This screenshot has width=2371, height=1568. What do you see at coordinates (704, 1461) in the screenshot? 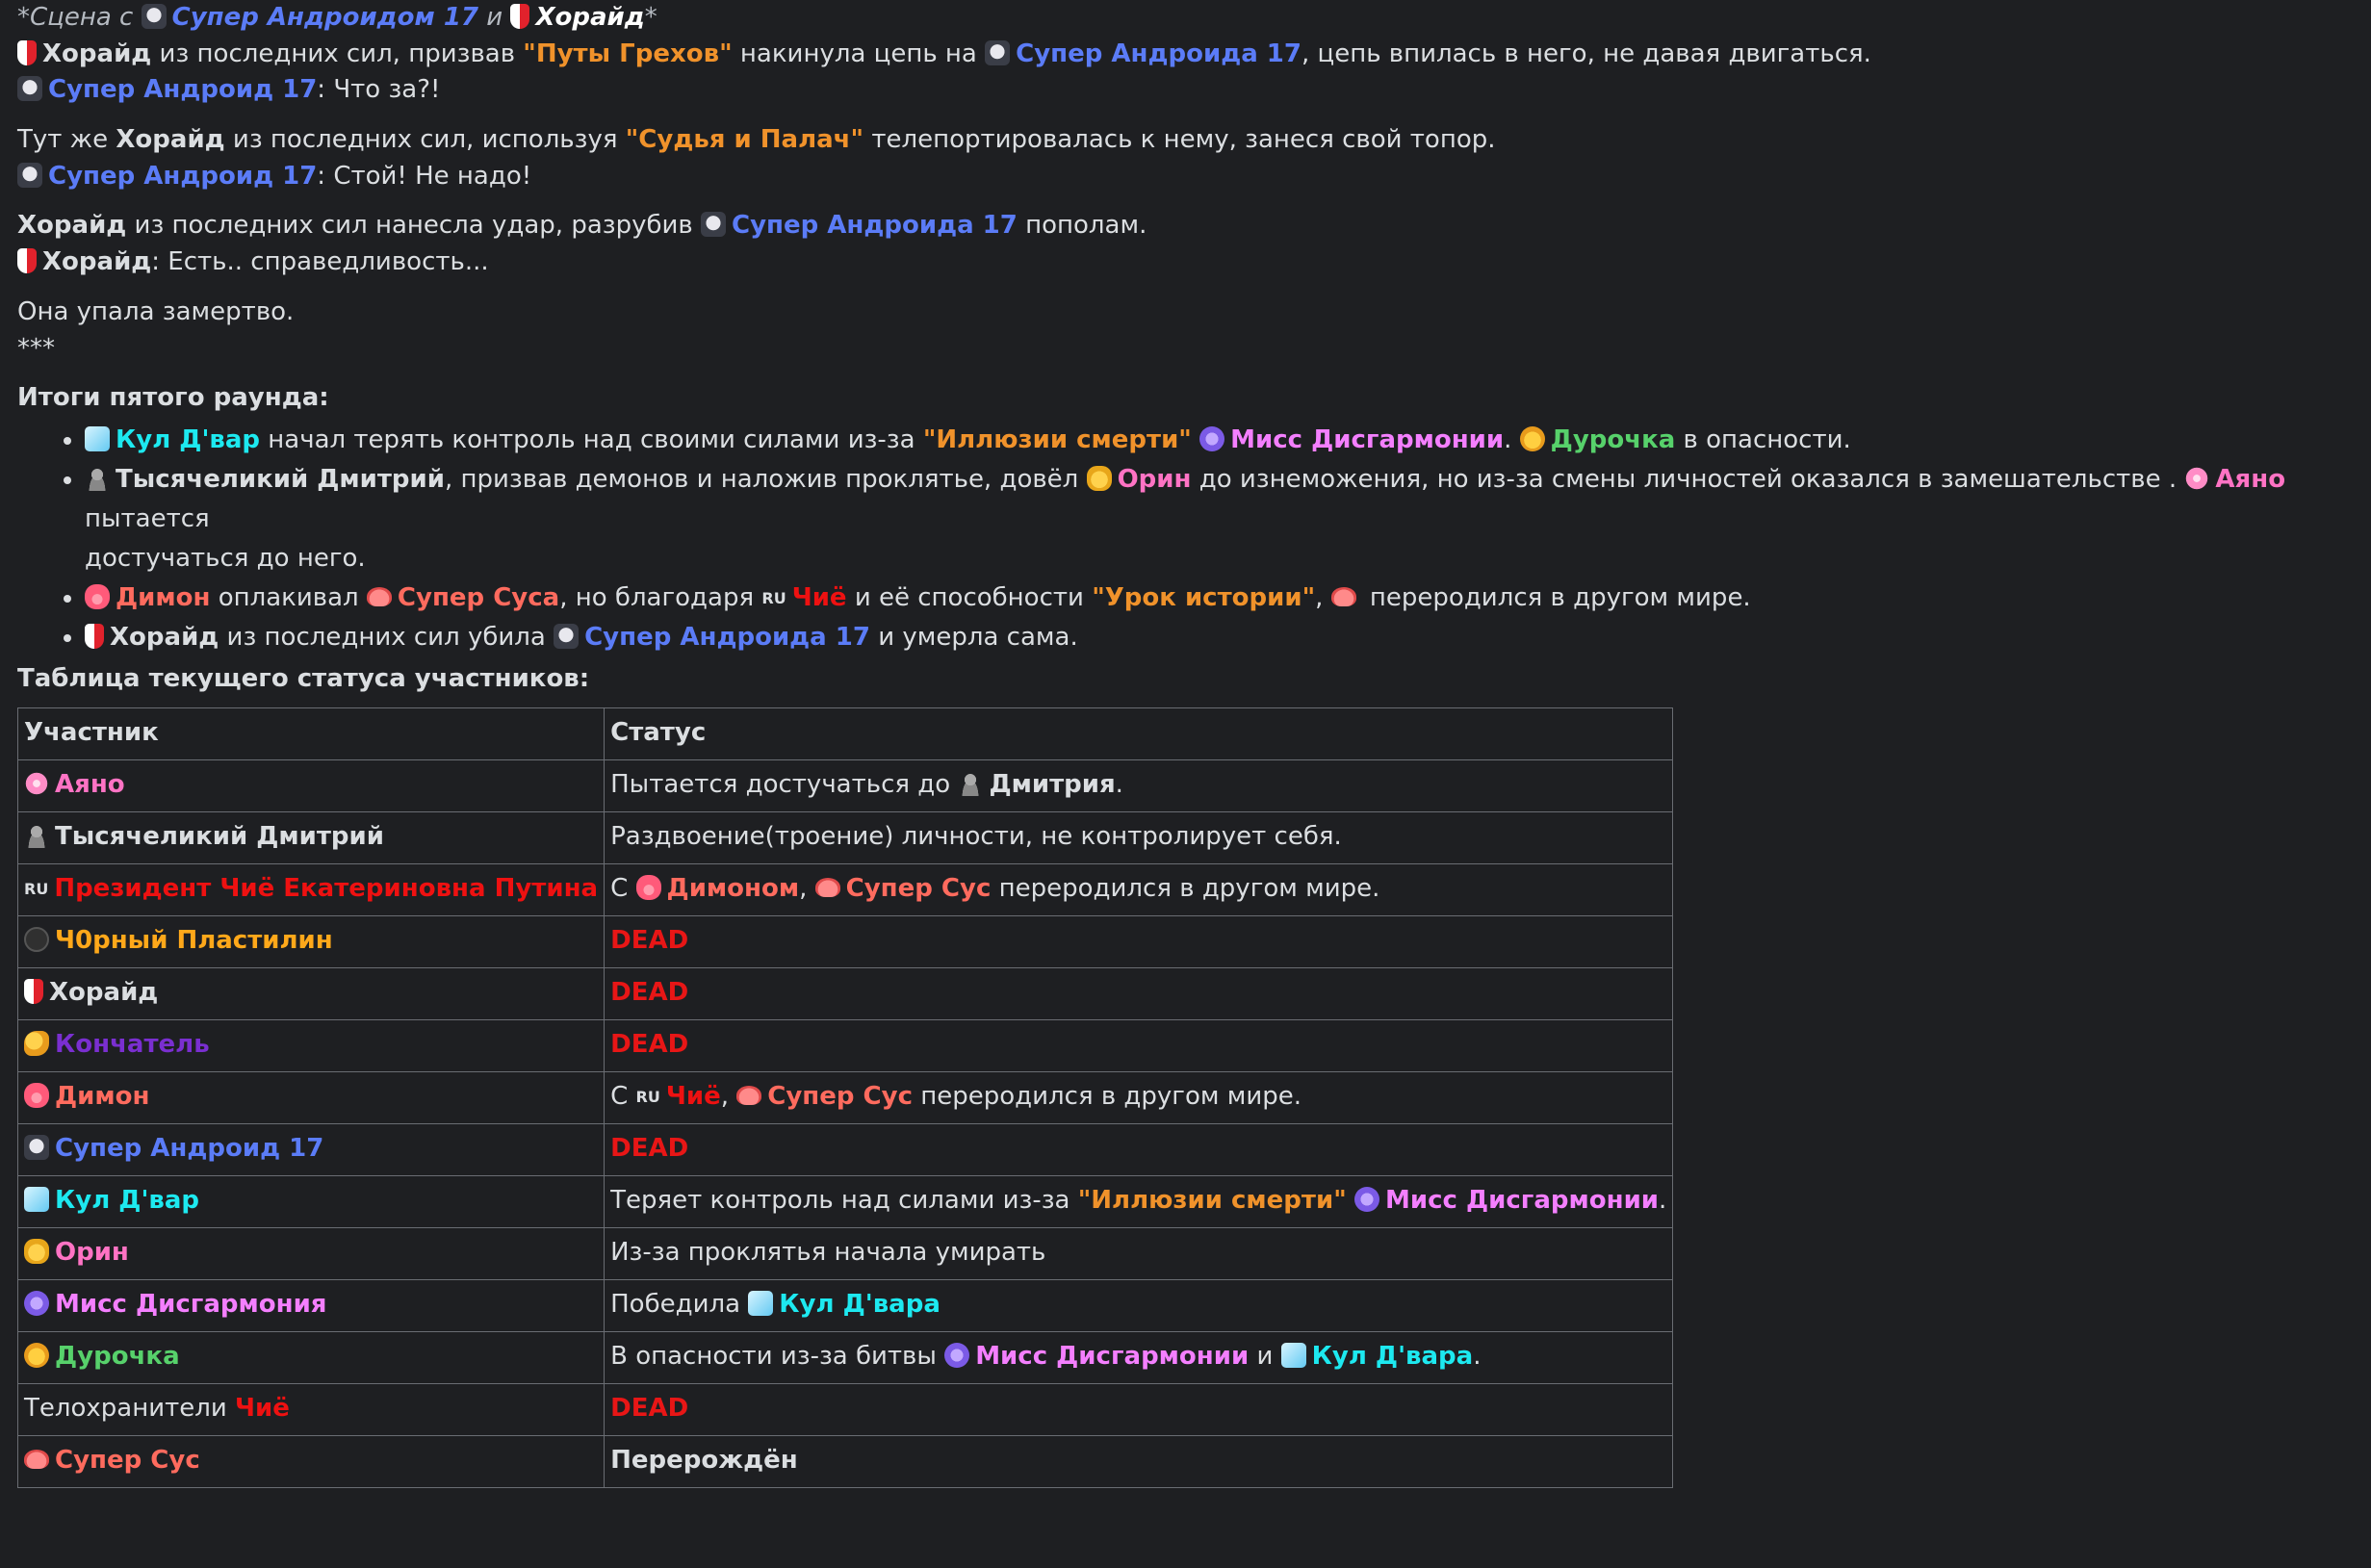
I see `status-text: Перерождён` at bounding box center [704, 1461].